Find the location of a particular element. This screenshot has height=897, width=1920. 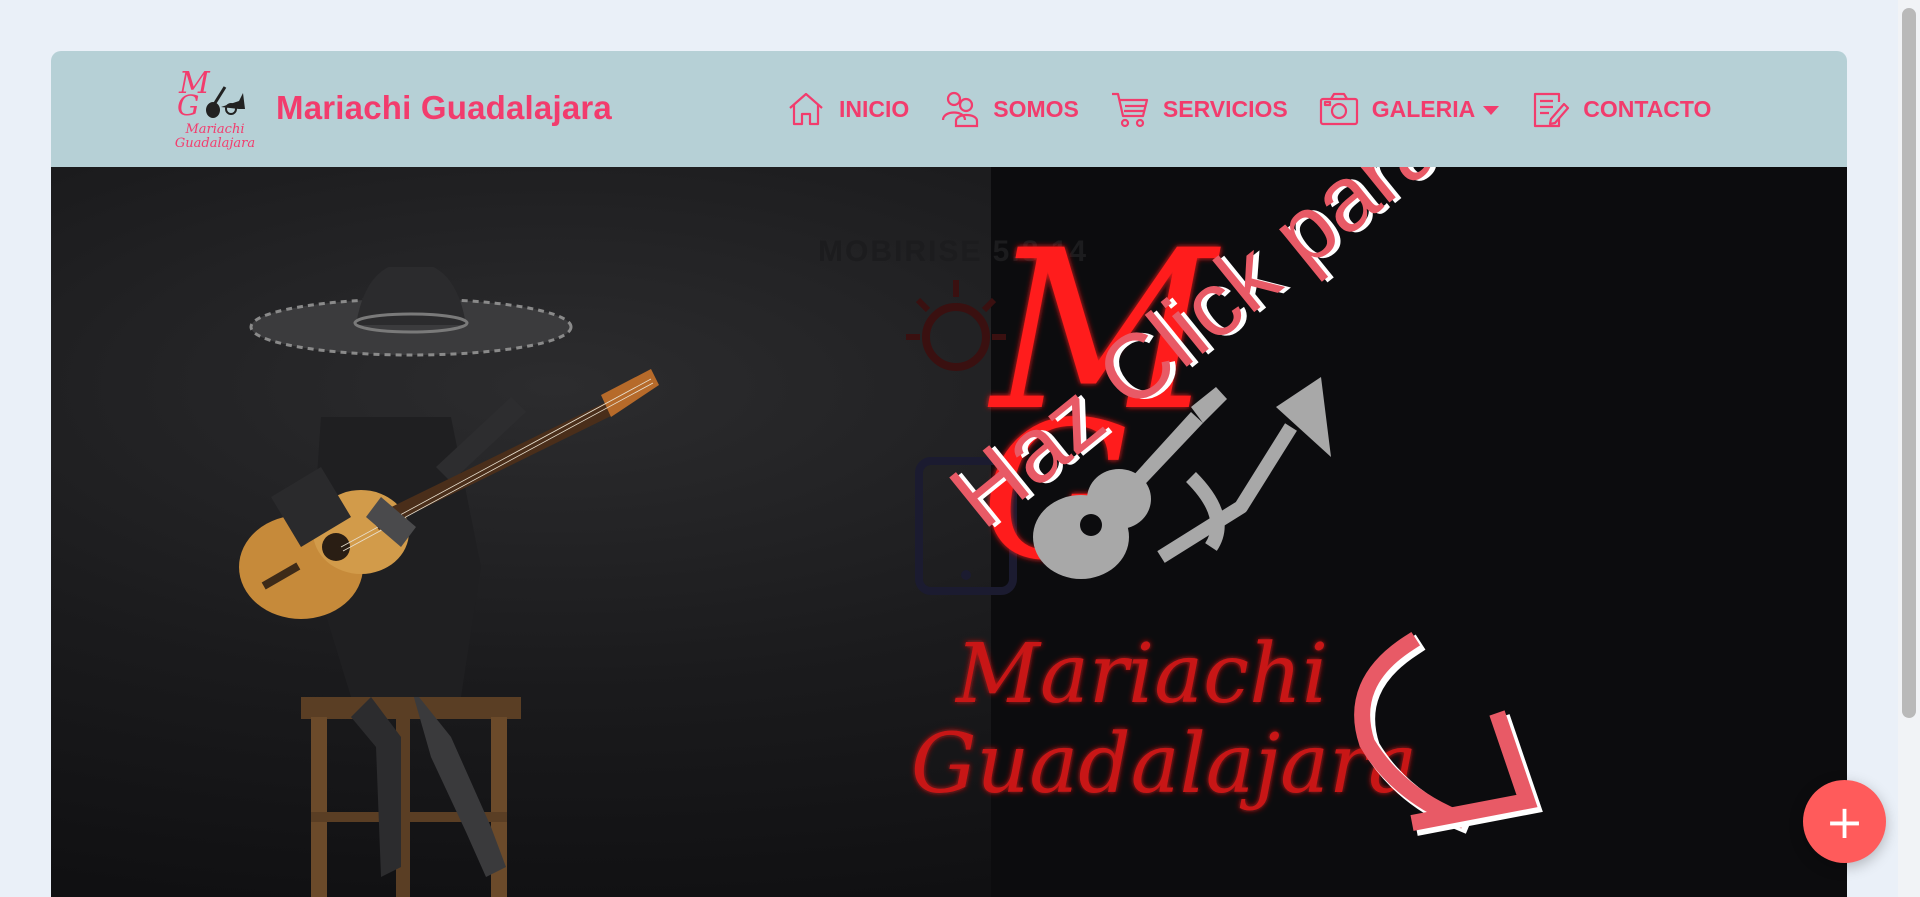

nav-item-inicio: INICIO is located at coordinates (847, 109).